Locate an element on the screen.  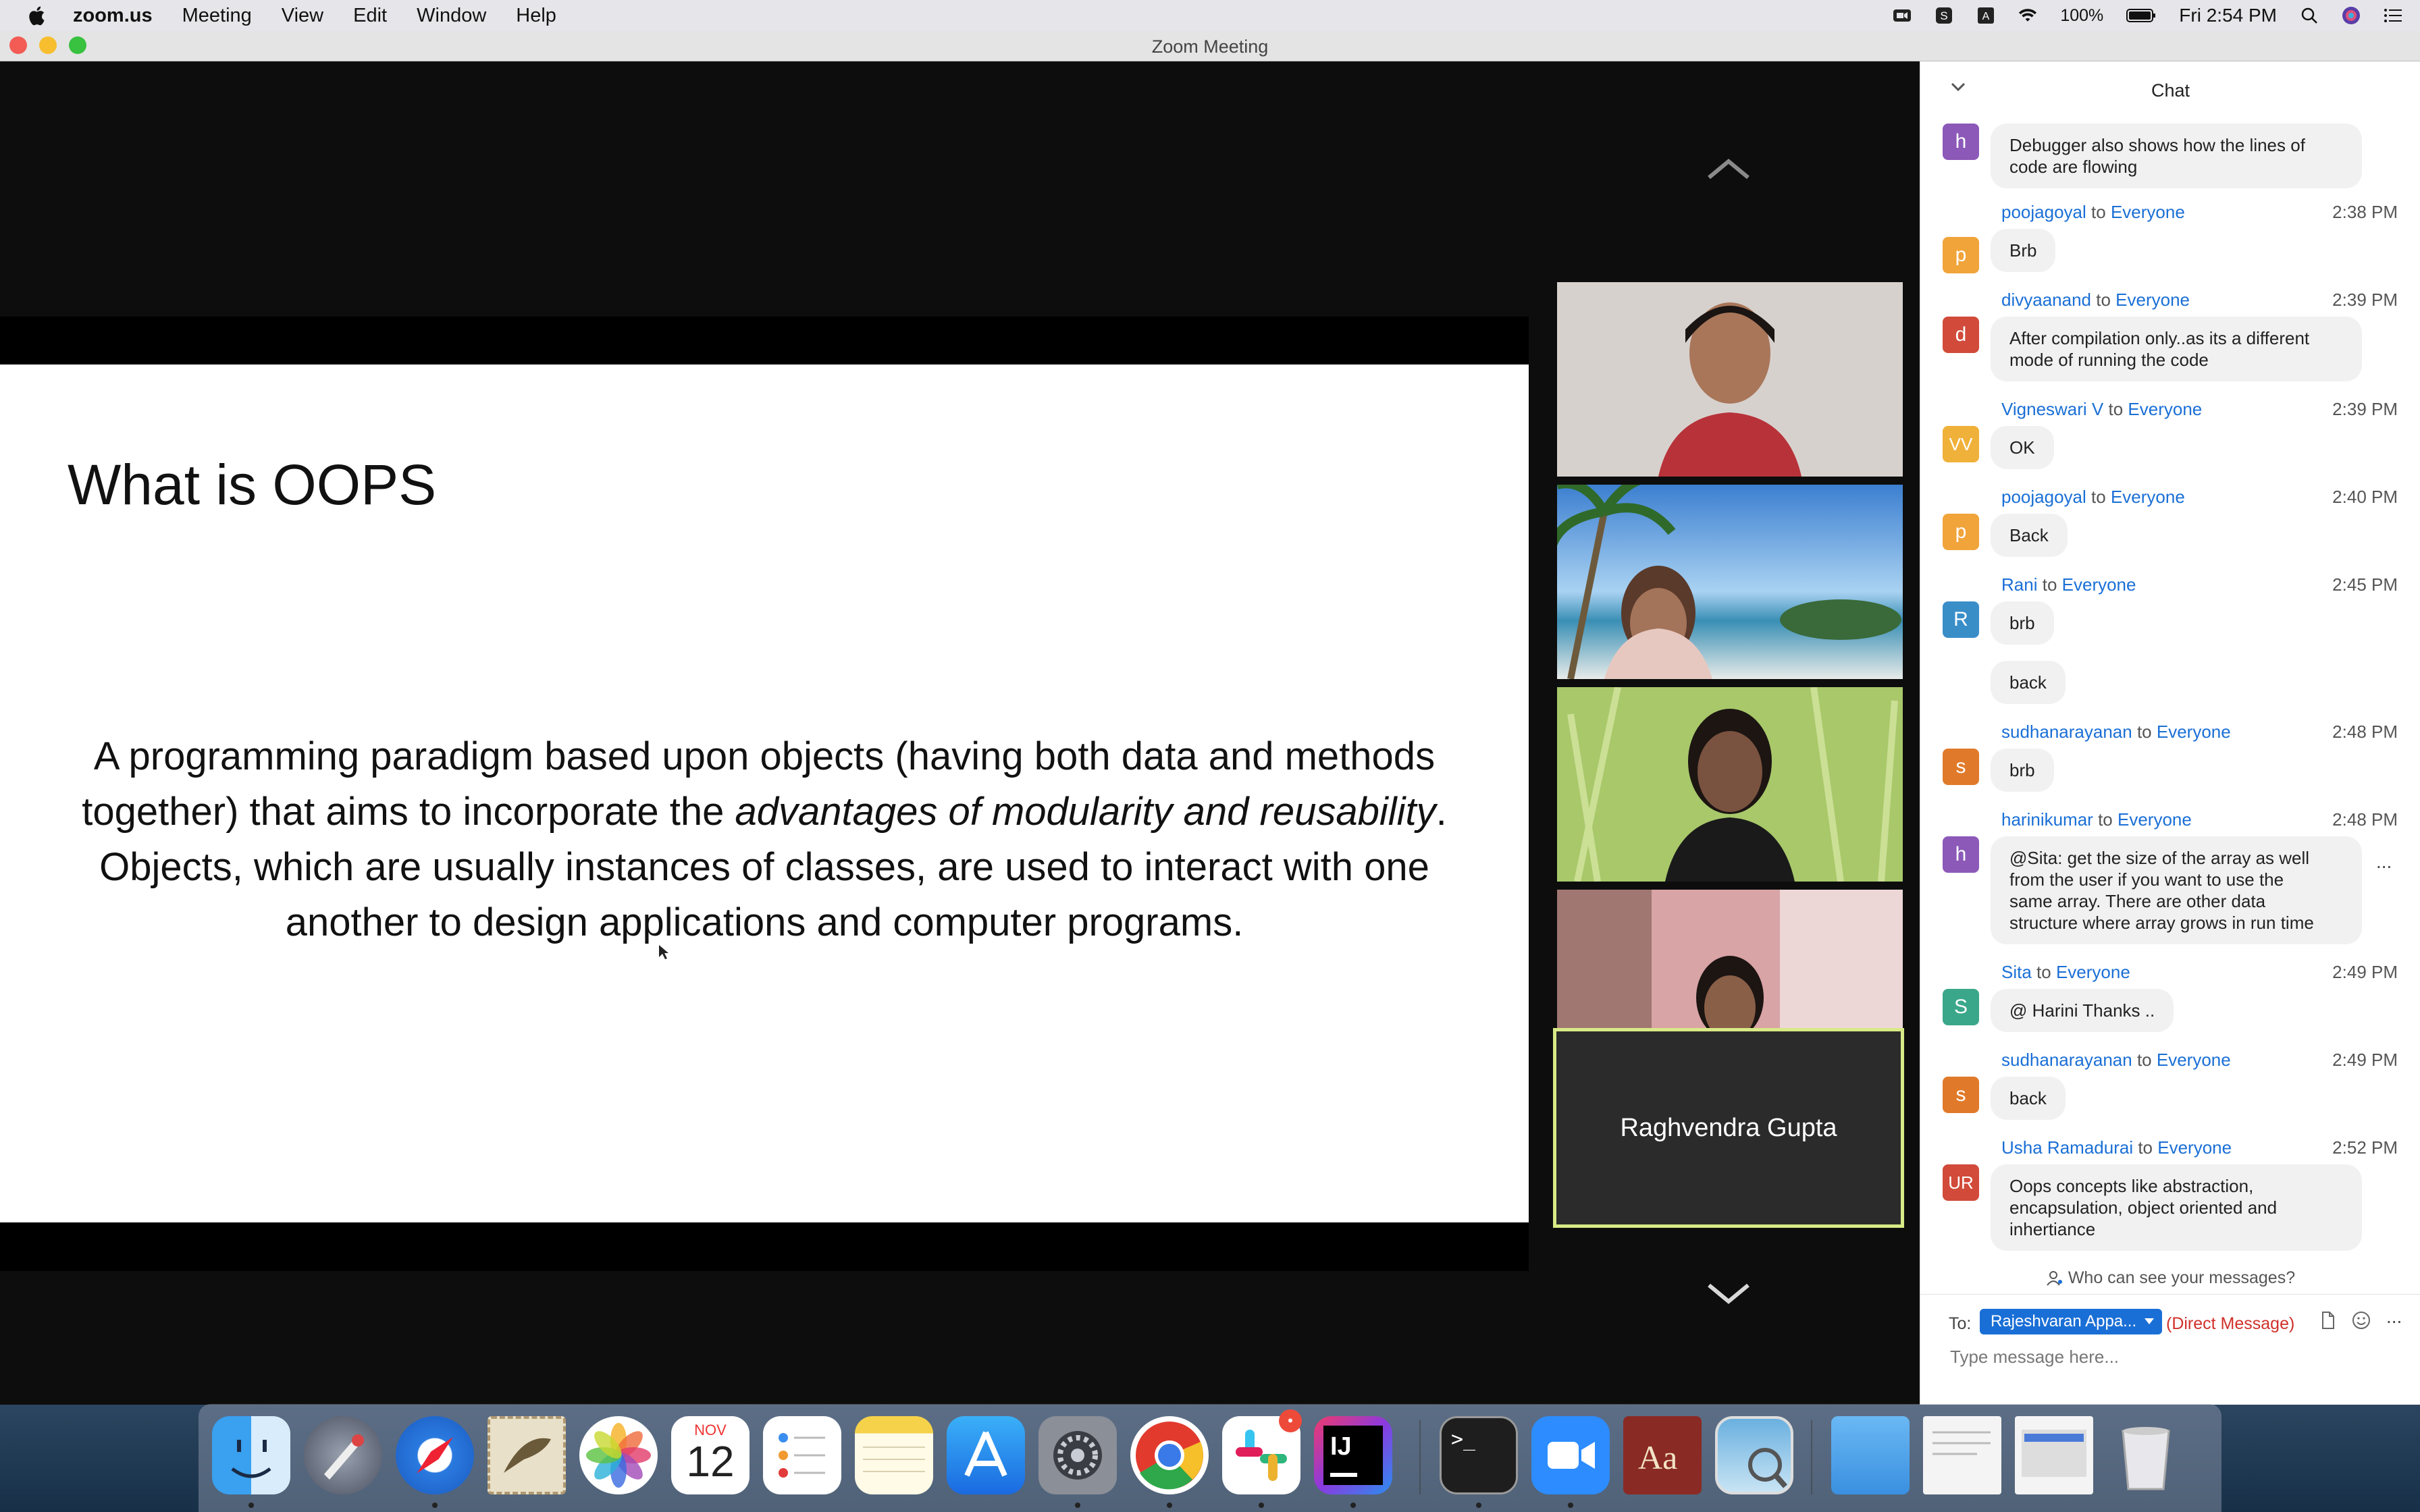
dictionary-icon: Aa is located at coordinates (1662, 1455).